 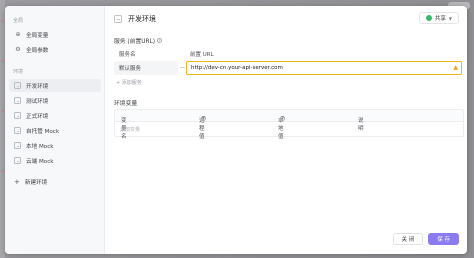 What do you see at coordinates (237, 68) in the screenshot?
I see `base-url-value: http://dev-cn.your-api-server.com` at bounding box center [237, 68].